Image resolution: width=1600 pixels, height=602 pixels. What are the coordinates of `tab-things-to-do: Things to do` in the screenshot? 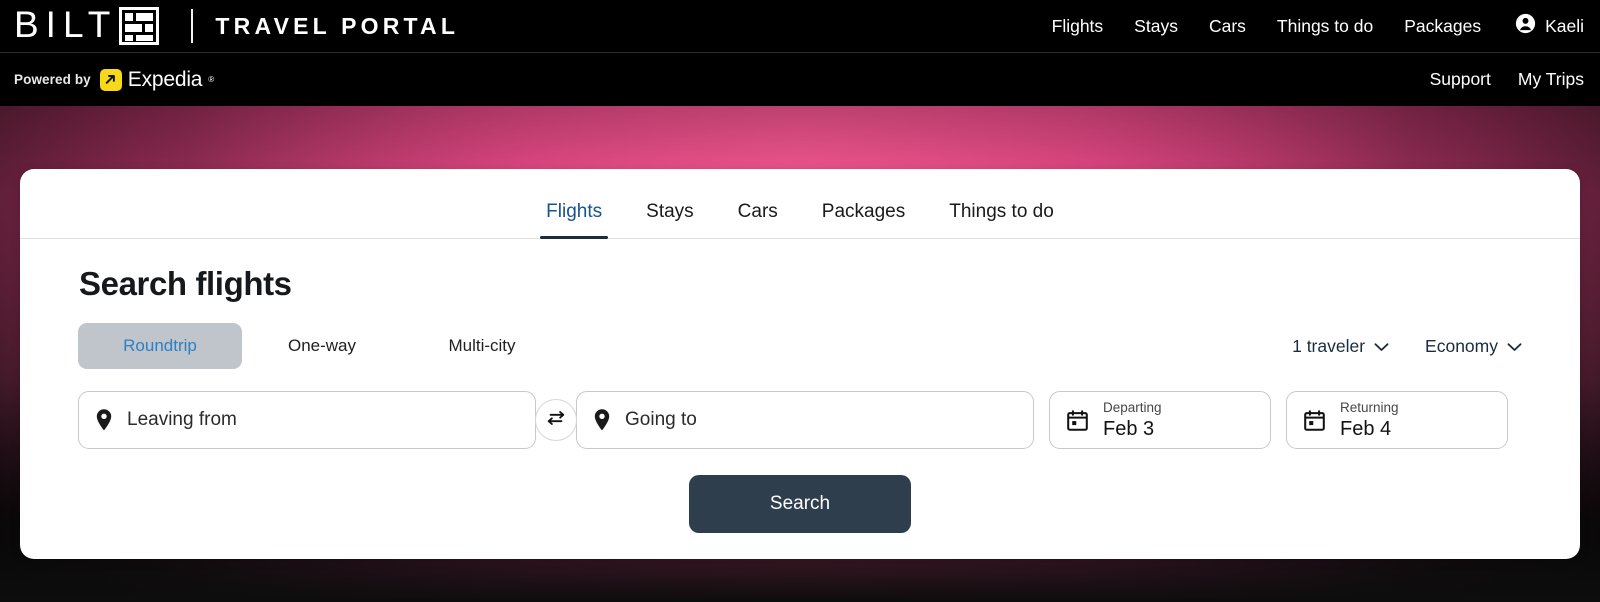 It's located at (1001, 215).